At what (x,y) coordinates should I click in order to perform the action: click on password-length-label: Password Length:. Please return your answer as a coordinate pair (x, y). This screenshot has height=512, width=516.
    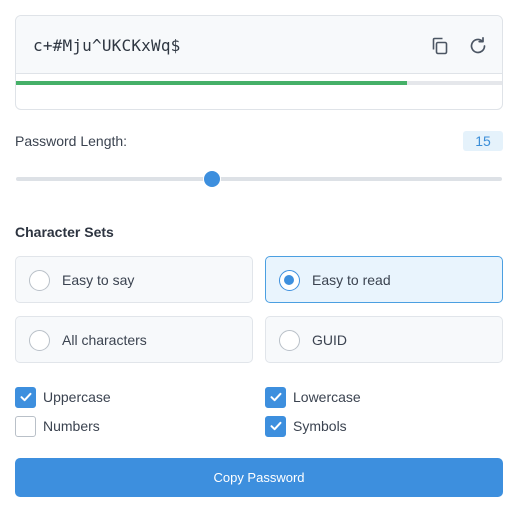
    Looking at the image, I should click on (71, 141).